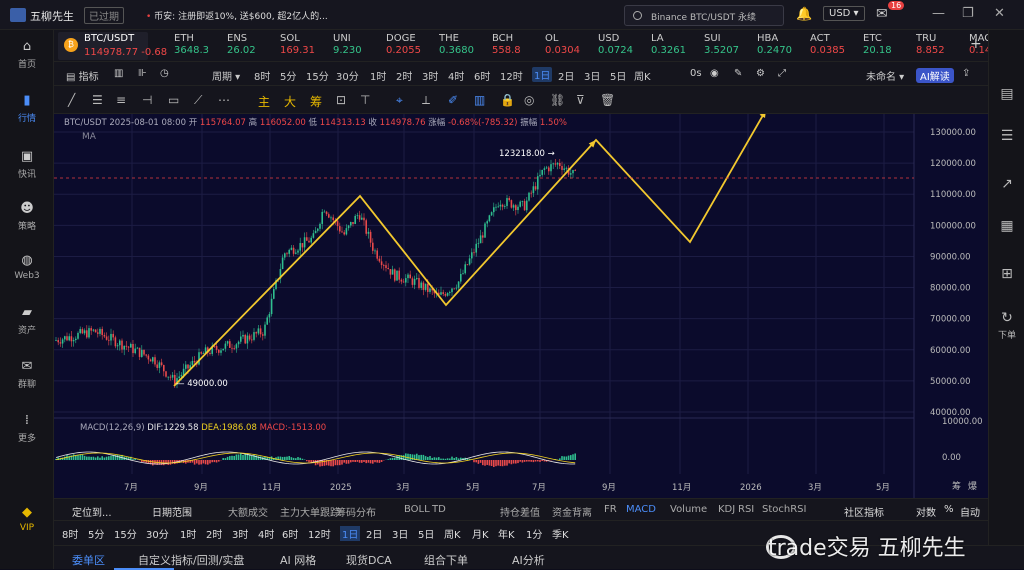 The width and height of the screenshot is (1024, 570). I want to click on ticker-item: ENS26.02, so click(251, 44).